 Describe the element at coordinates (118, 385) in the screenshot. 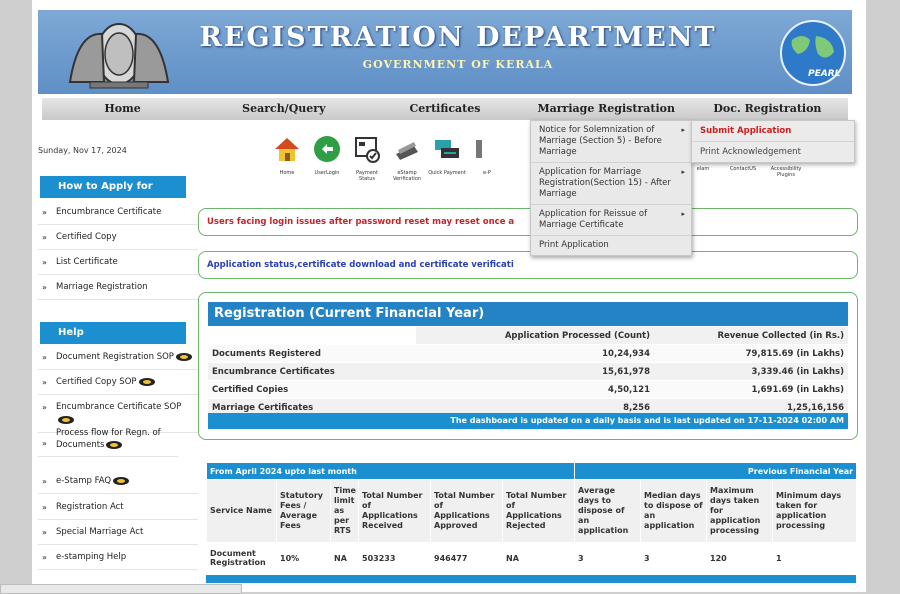

I see `help-item-certified-copy-sop: » Certified Copy SOP` at that location.